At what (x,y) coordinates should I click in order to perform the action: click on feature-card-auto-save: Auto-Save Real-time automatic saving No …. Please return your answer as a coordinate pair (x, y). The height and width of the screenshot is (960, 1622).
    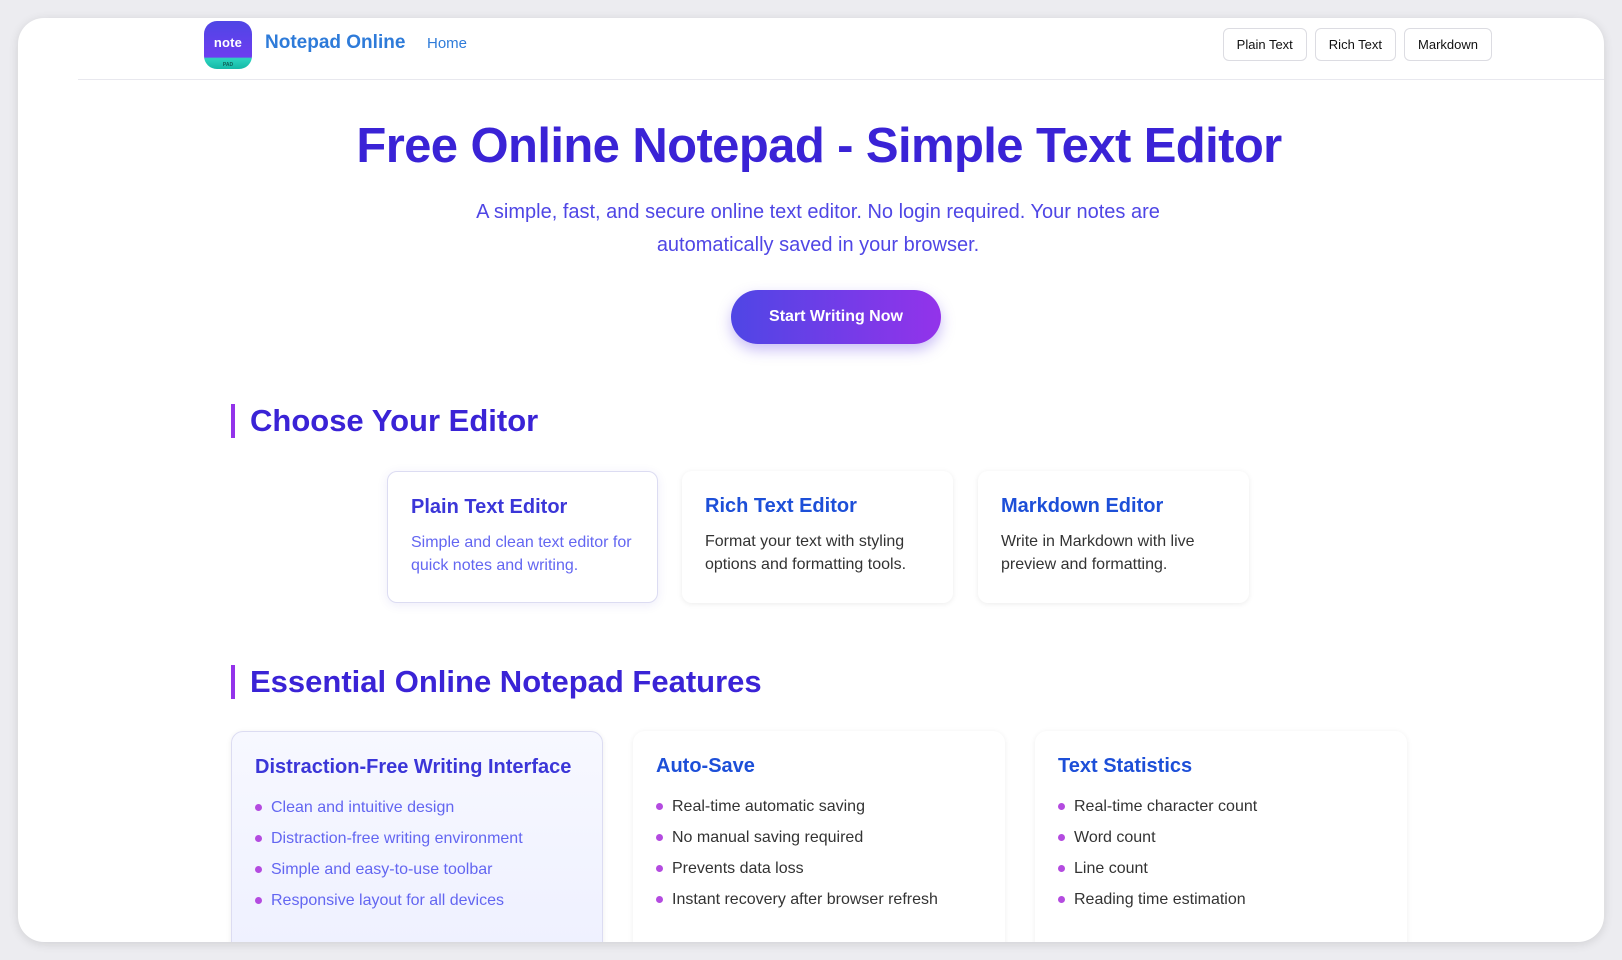
    Looking at the image, I should click on (819, 836).